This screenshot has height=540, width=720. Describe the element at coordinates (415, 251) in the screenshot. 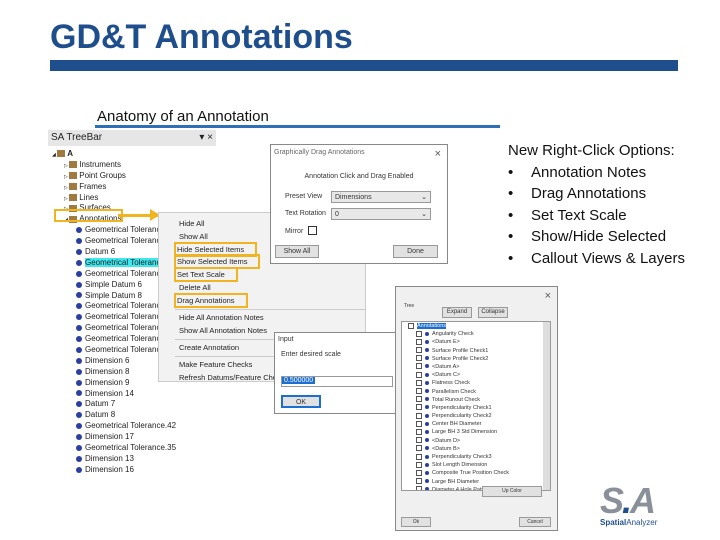

I see `done-button: Done` at that location.